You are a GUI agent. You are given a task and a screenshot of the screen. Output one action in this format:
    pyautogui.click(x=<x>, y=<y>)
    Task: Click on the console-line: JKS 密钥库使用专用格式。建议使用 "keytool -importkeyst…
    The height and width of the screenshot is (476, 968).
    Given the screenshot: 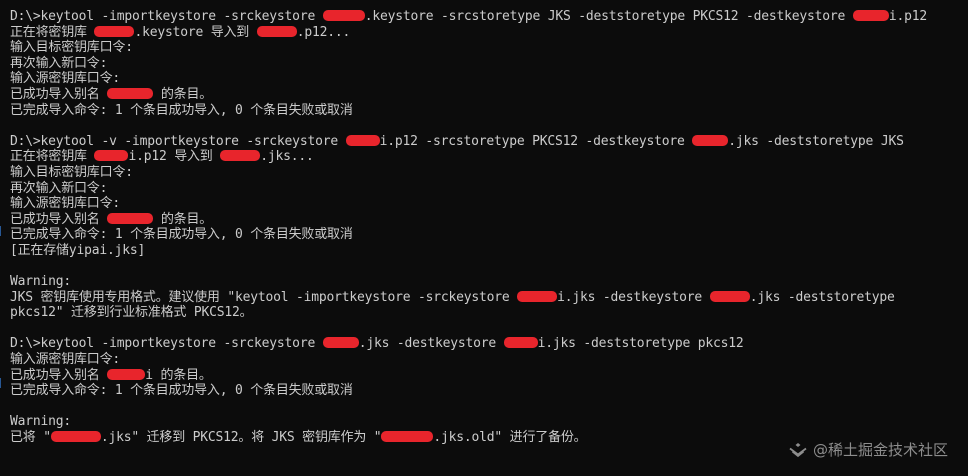 What is the action you would take?
    pyautogui.click(x=487, y=298)
    